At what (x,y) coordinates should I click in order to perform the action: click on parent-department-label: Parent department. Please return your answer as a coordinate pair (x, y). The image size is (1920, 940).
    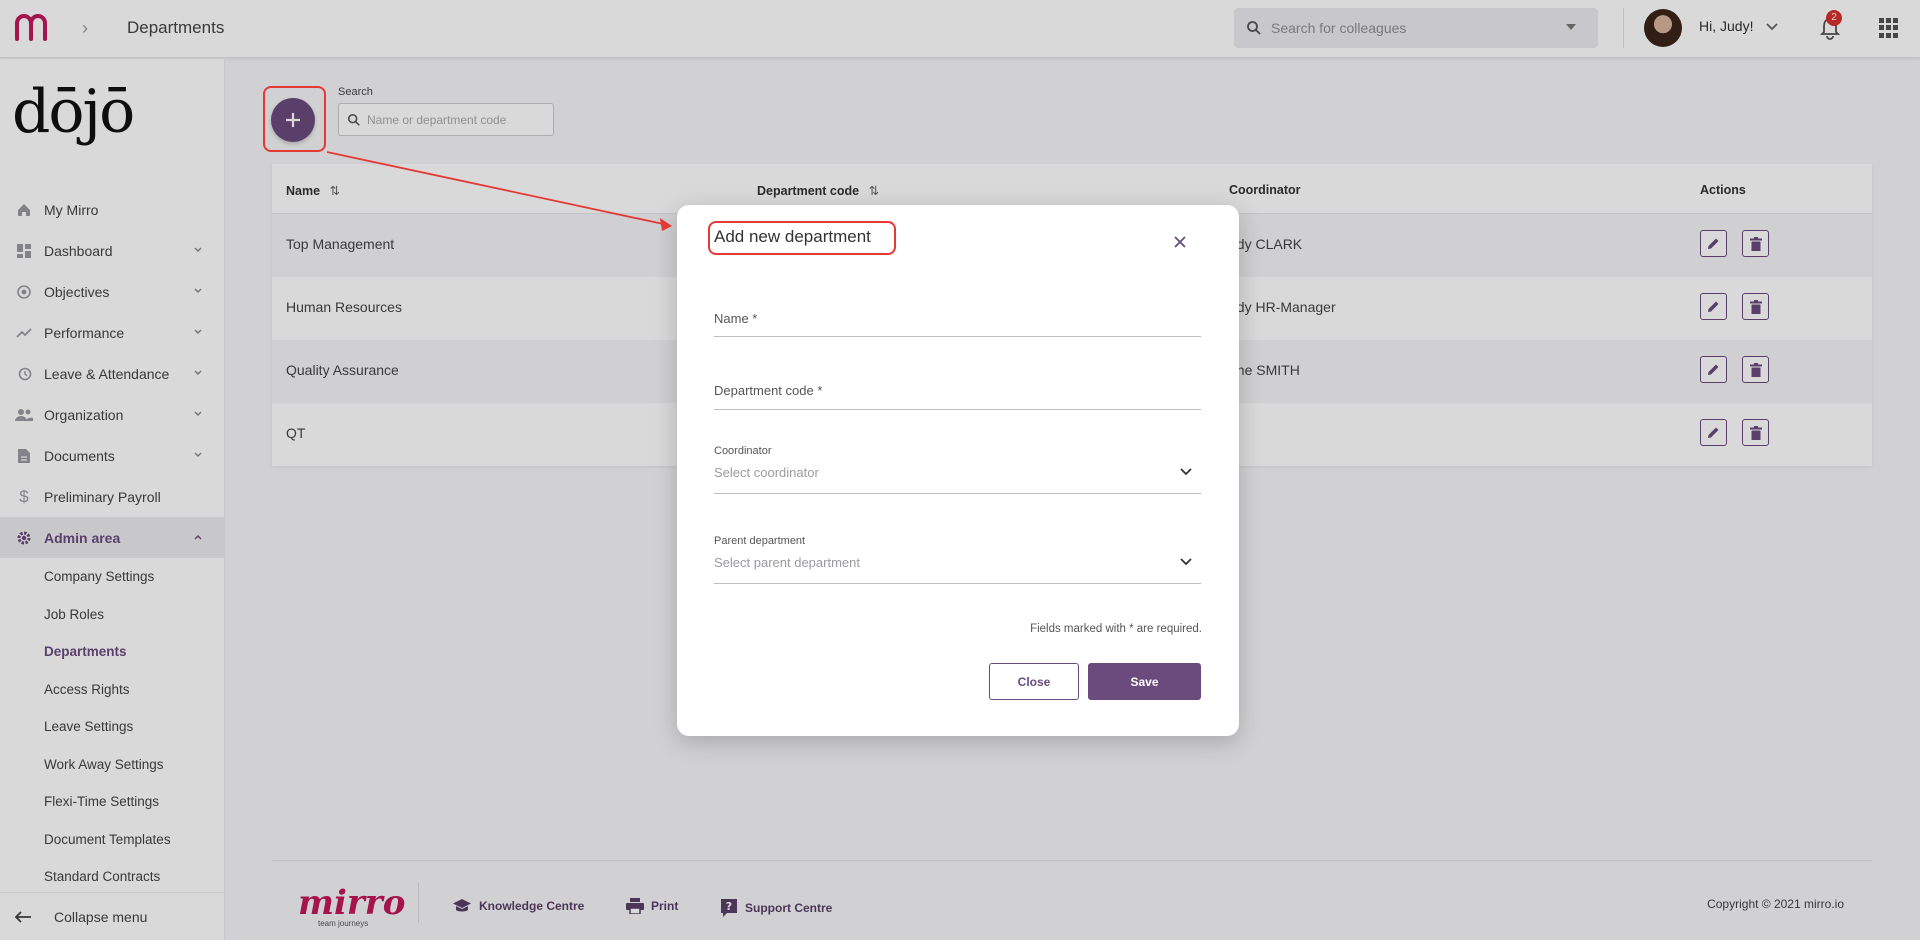
    Looking at the image, I should click on (760, 541).